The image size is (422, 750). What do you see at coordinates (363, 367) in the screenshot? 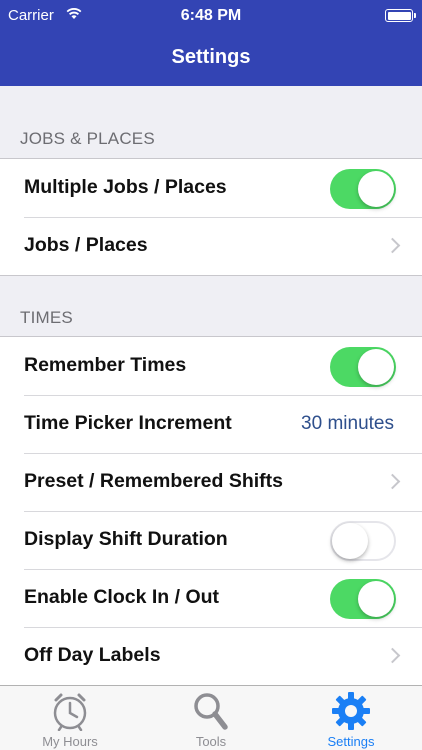
I see `remember-times-toggle` at bounding box center [363, 367].